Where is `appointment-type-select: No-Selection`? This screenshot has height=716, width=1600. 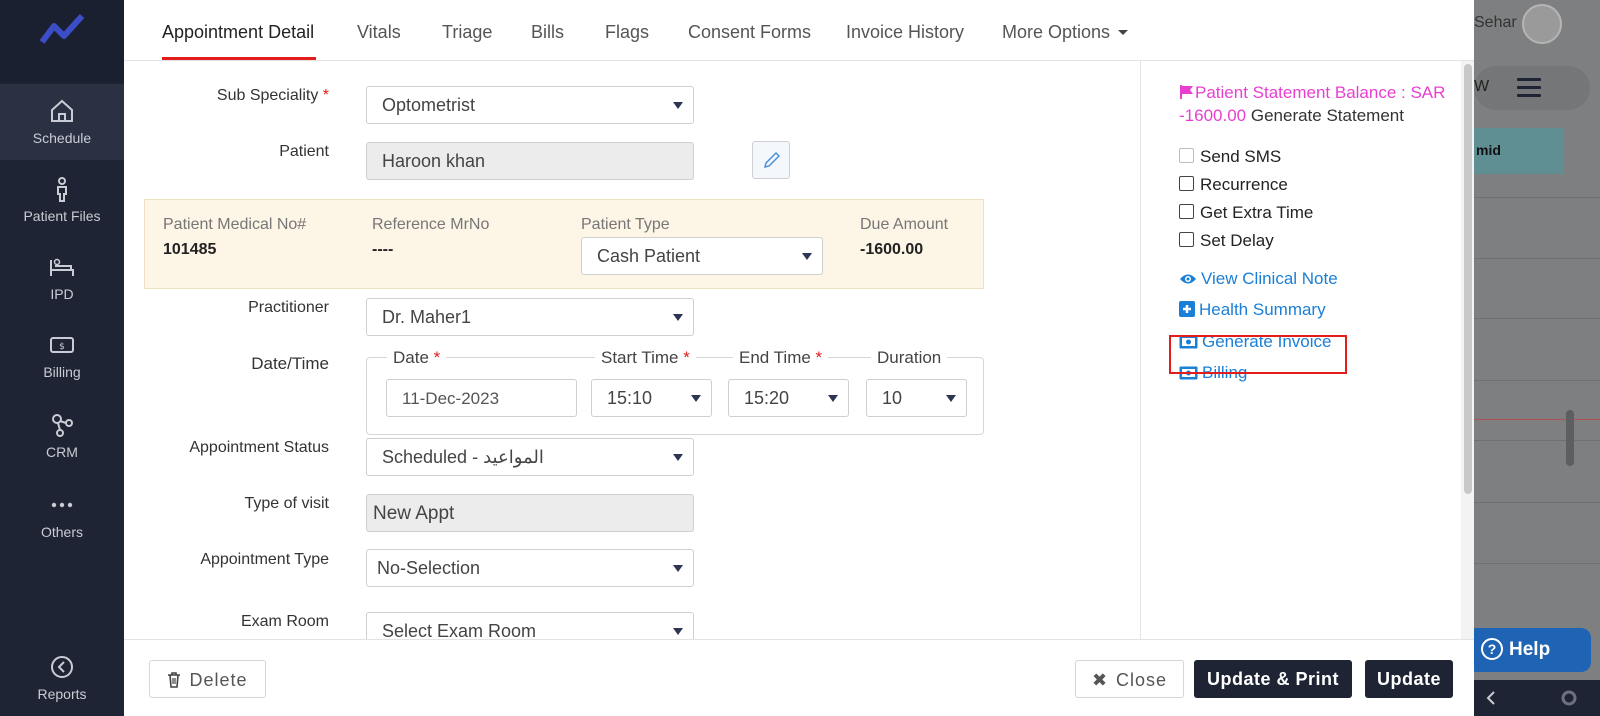
appointment-type-select: No-Selection is located at coordinates (530, 568).